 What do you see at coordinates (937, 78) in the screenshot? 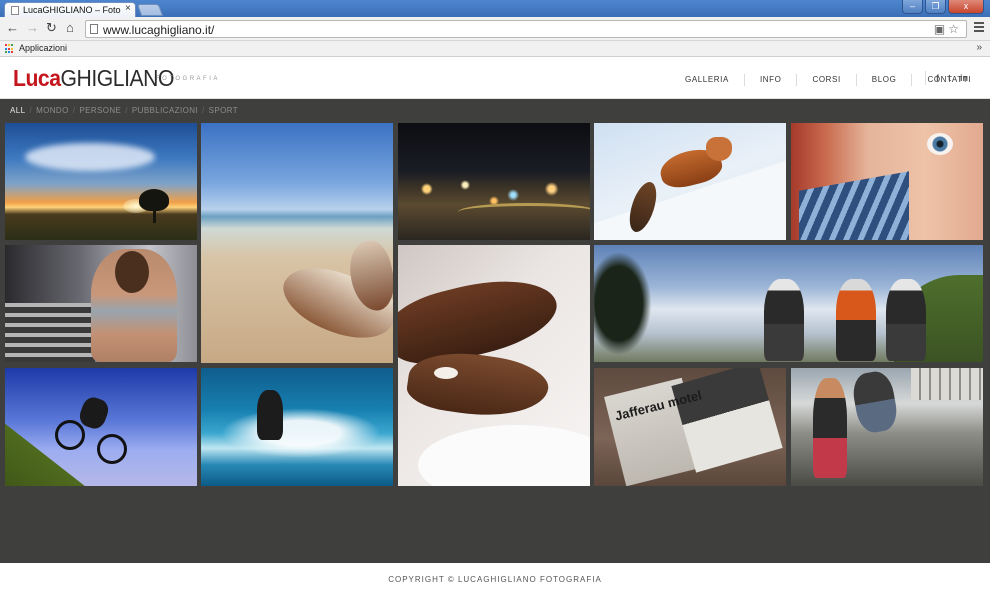
I see `facebook-icon: f` at bounding box center [937, 78].